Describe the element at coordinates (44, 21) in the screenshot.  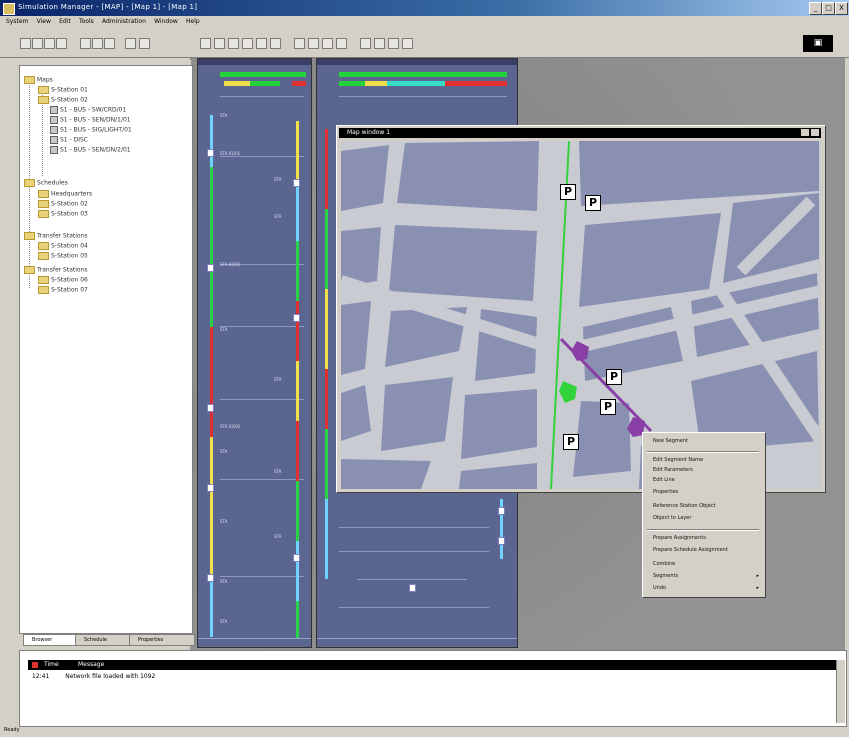
I see `menu-view: View` at that location.